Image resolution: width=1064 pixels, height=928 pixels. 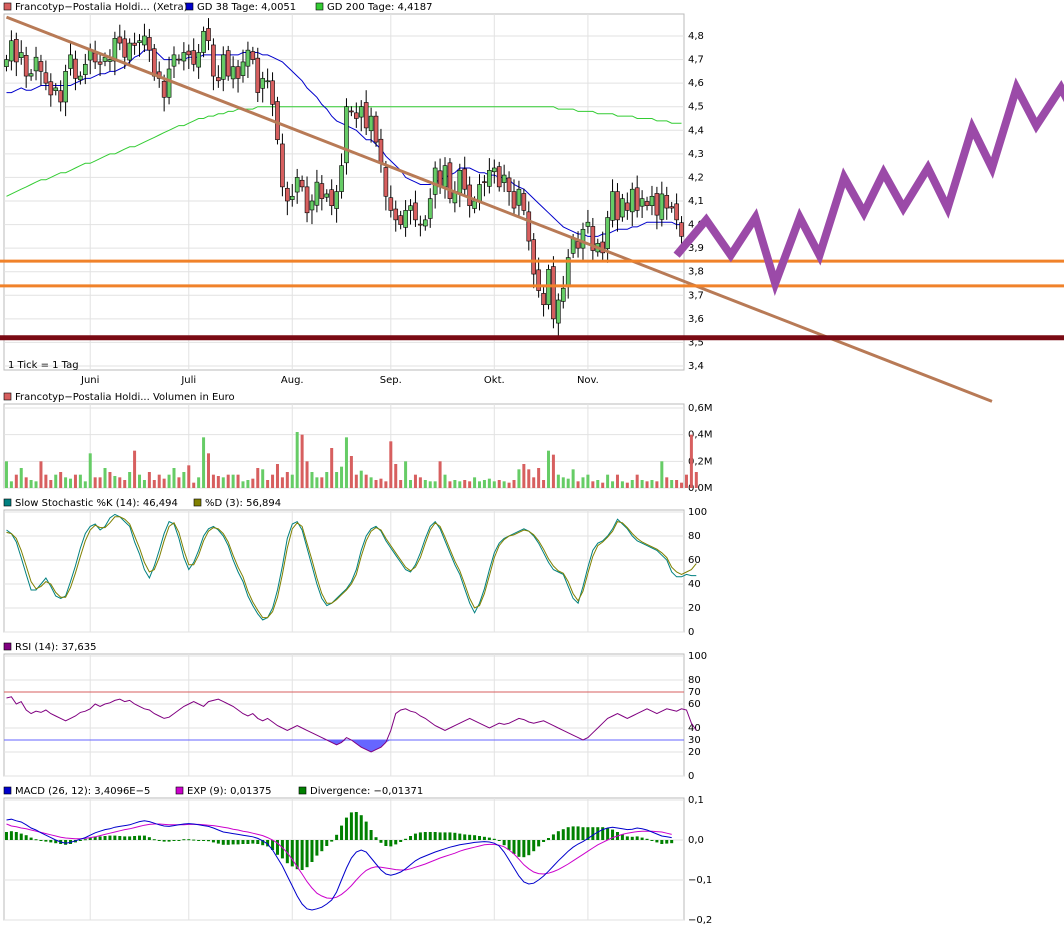 What do you see at coordinates (246, 7) in the screenshot?
I see `legend-label: GD 38 Tage: 4,0051` at bounding box center [246, 7].